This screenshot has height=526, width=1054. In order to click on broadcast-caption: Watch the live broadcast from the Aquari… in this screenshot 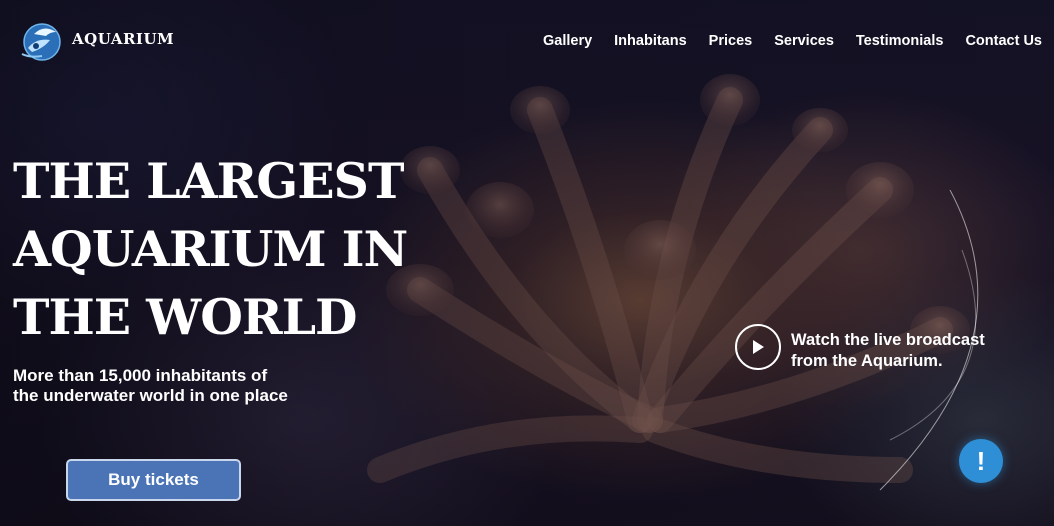, I will do `click(911, 351)`.